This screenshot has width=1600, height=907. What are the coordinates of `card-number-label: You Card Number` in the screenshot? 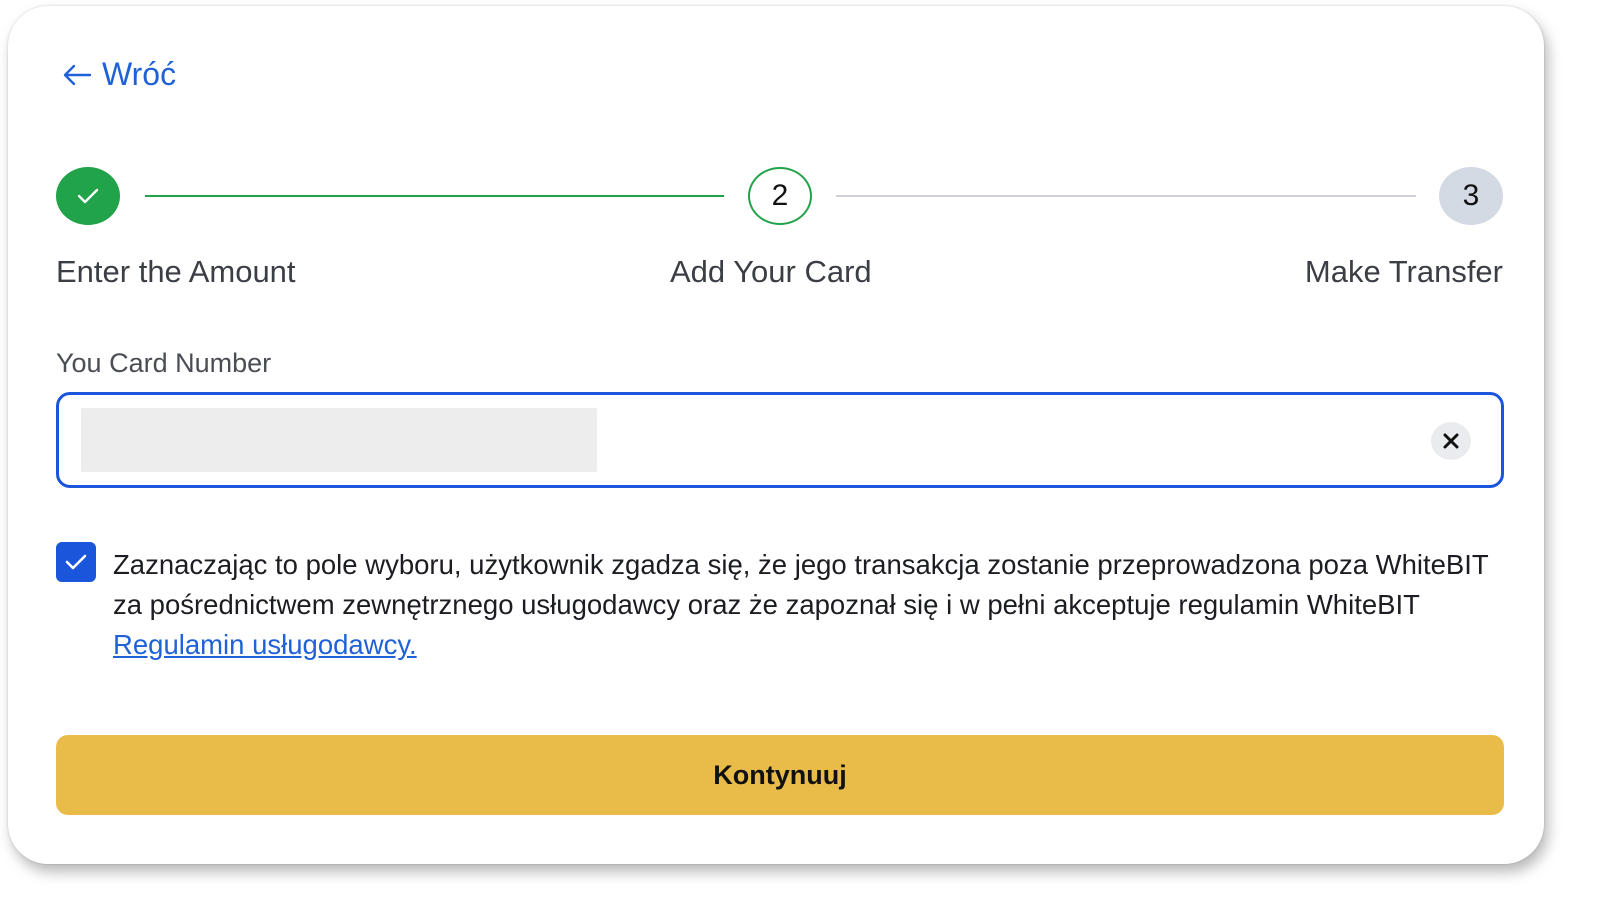 It's located at (164, 363).